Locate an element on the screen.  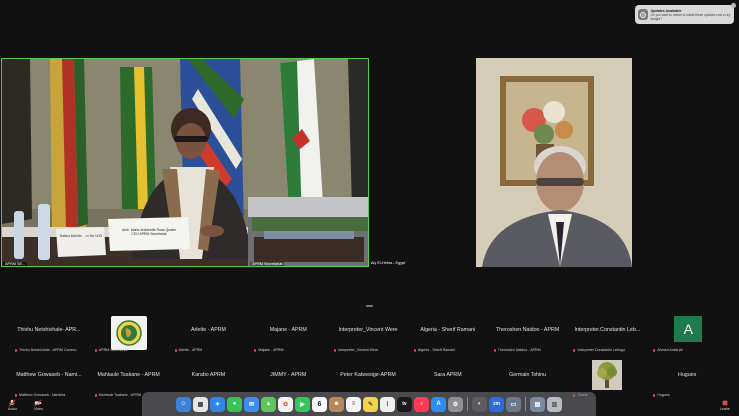
messages-icon: ● is located at coordinates (234, 404).